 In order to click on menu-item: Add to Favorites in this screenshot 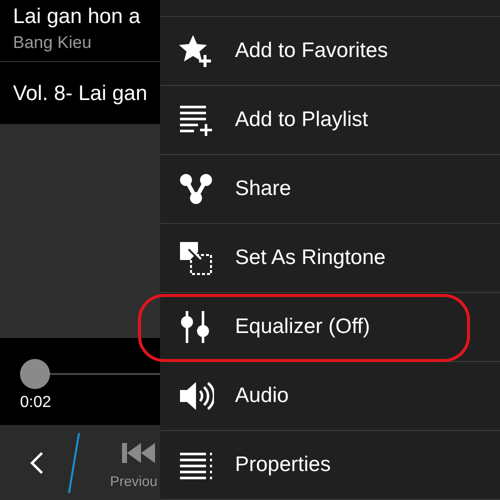, I will do `click(330, 51)`.